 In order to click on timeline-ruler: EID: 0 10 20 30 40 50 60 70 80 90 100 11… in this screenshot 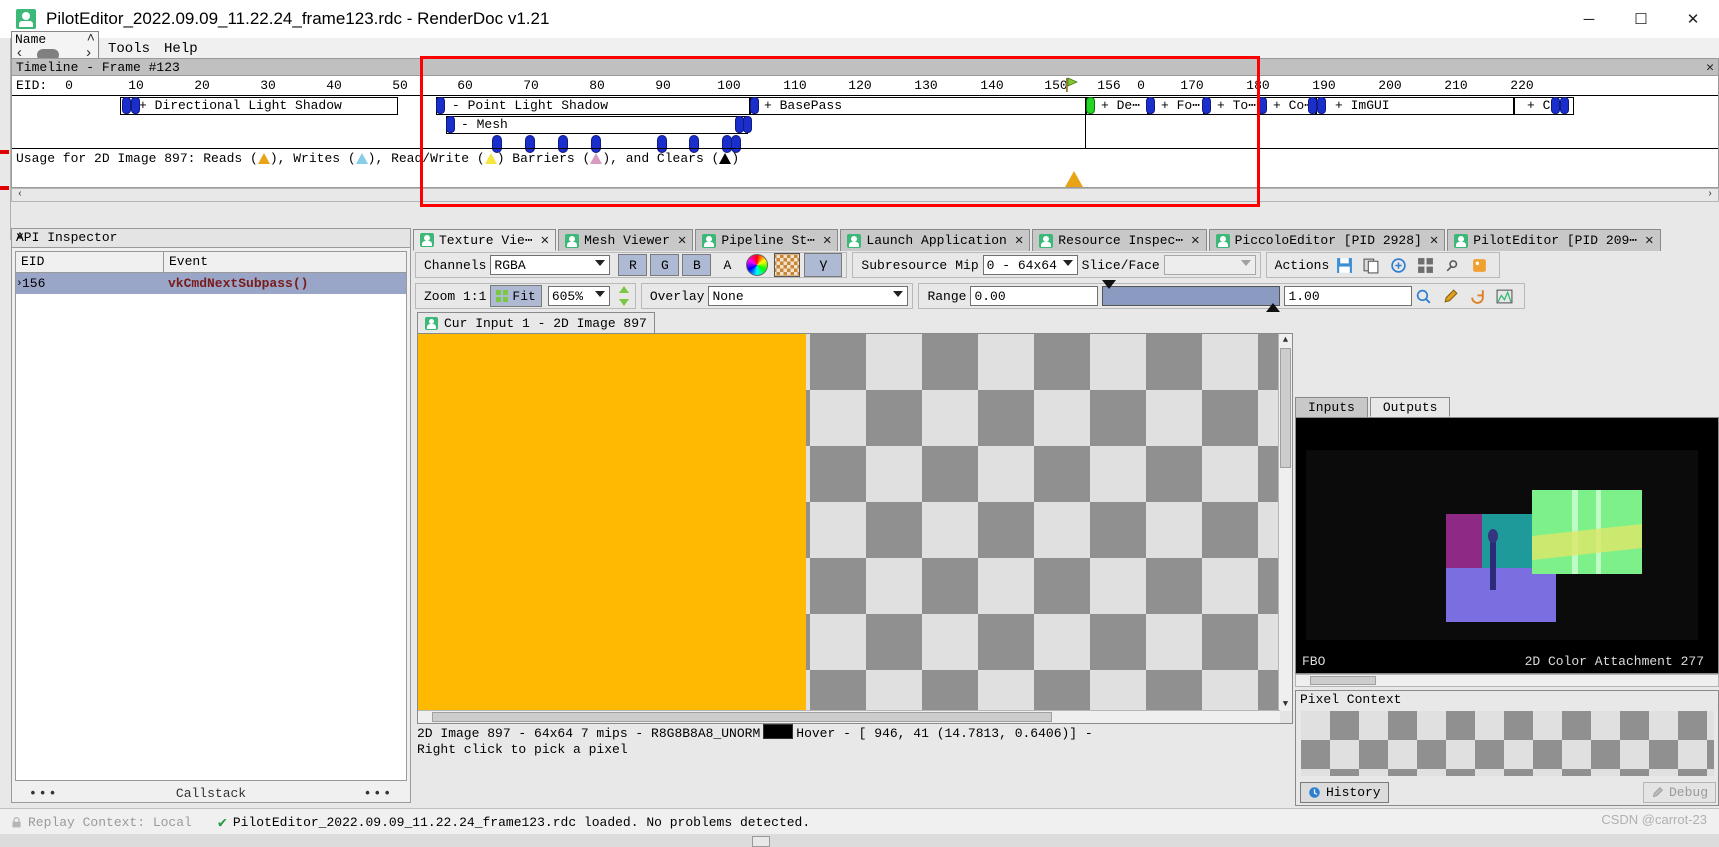, I will do `click(865, 86)`.